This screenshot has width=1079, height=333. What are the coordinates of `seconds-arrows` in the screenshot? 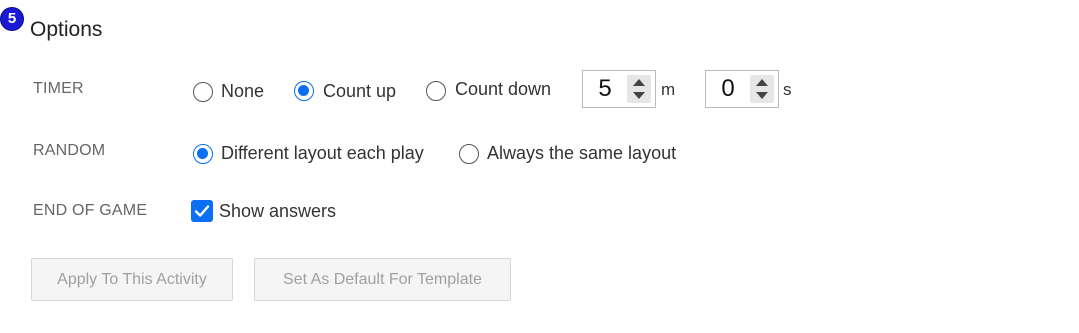 It's located at (762, 89).